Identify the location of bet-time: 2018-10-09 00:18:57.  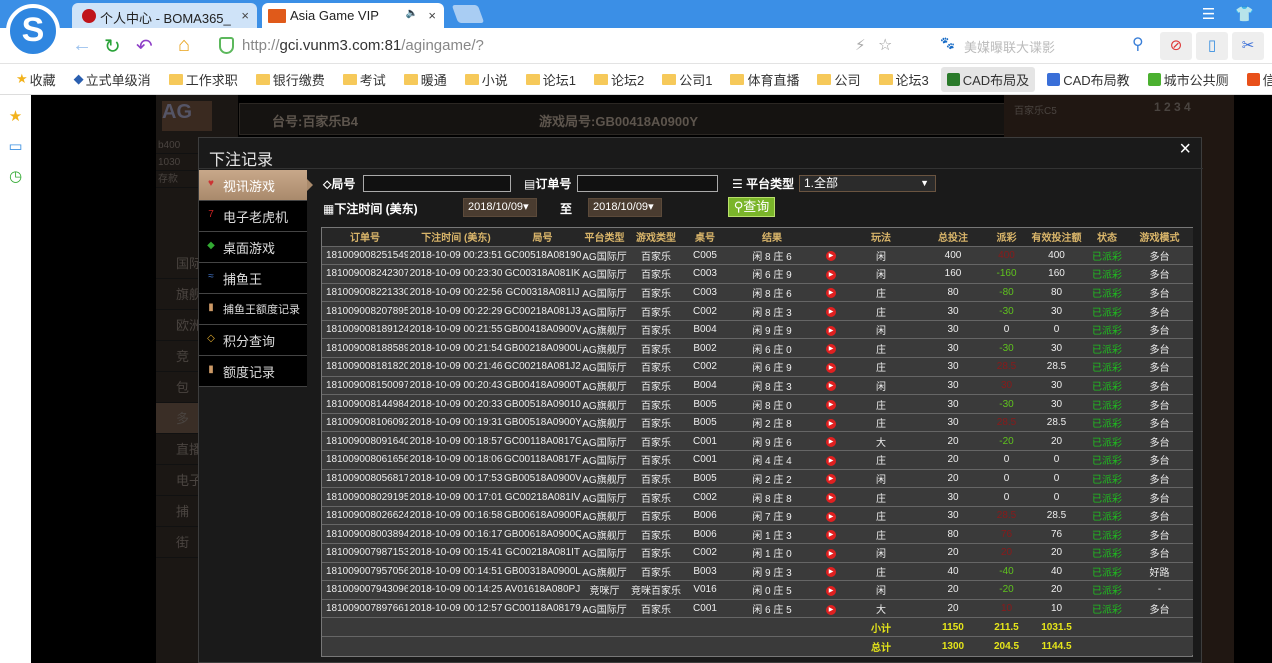
(456, 441).